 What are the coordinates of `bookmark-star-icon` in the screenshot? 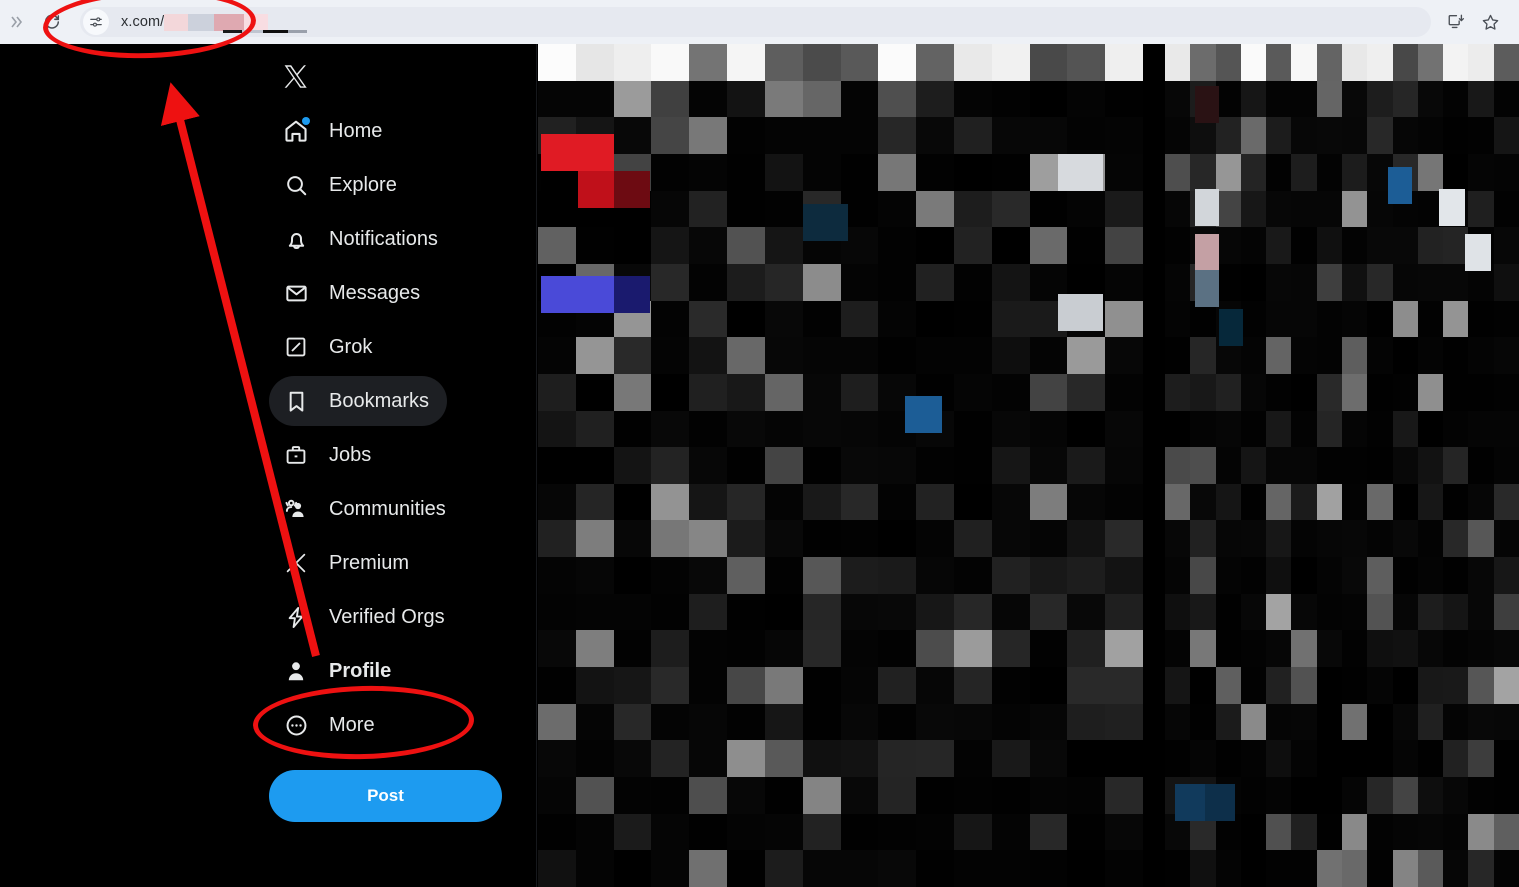 It's located at (1490, 22).